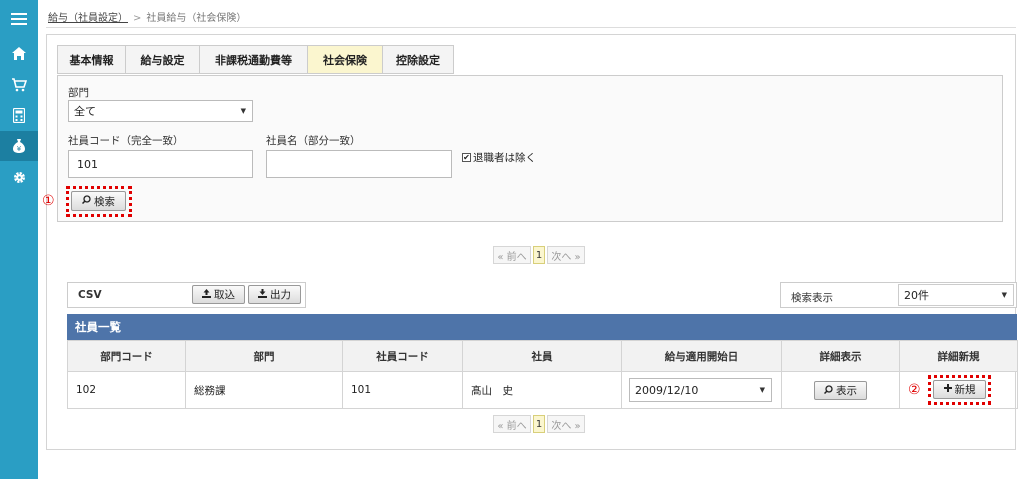 The width and height of the screenshot is (1024, 479). I want to click on menu-icon, so click(19, 19).